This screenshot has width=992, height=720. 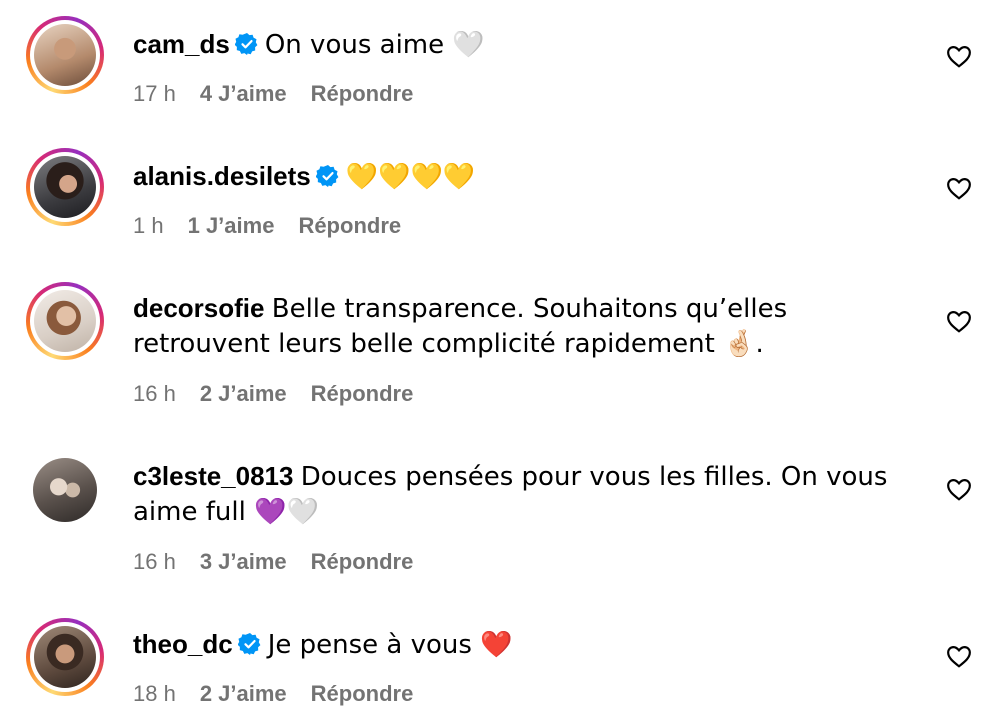 What do you see at coordinates (374, 45) in the screenshot?
I see `comment-text: On vous aime 🤍` at bounding box center [374, 45].